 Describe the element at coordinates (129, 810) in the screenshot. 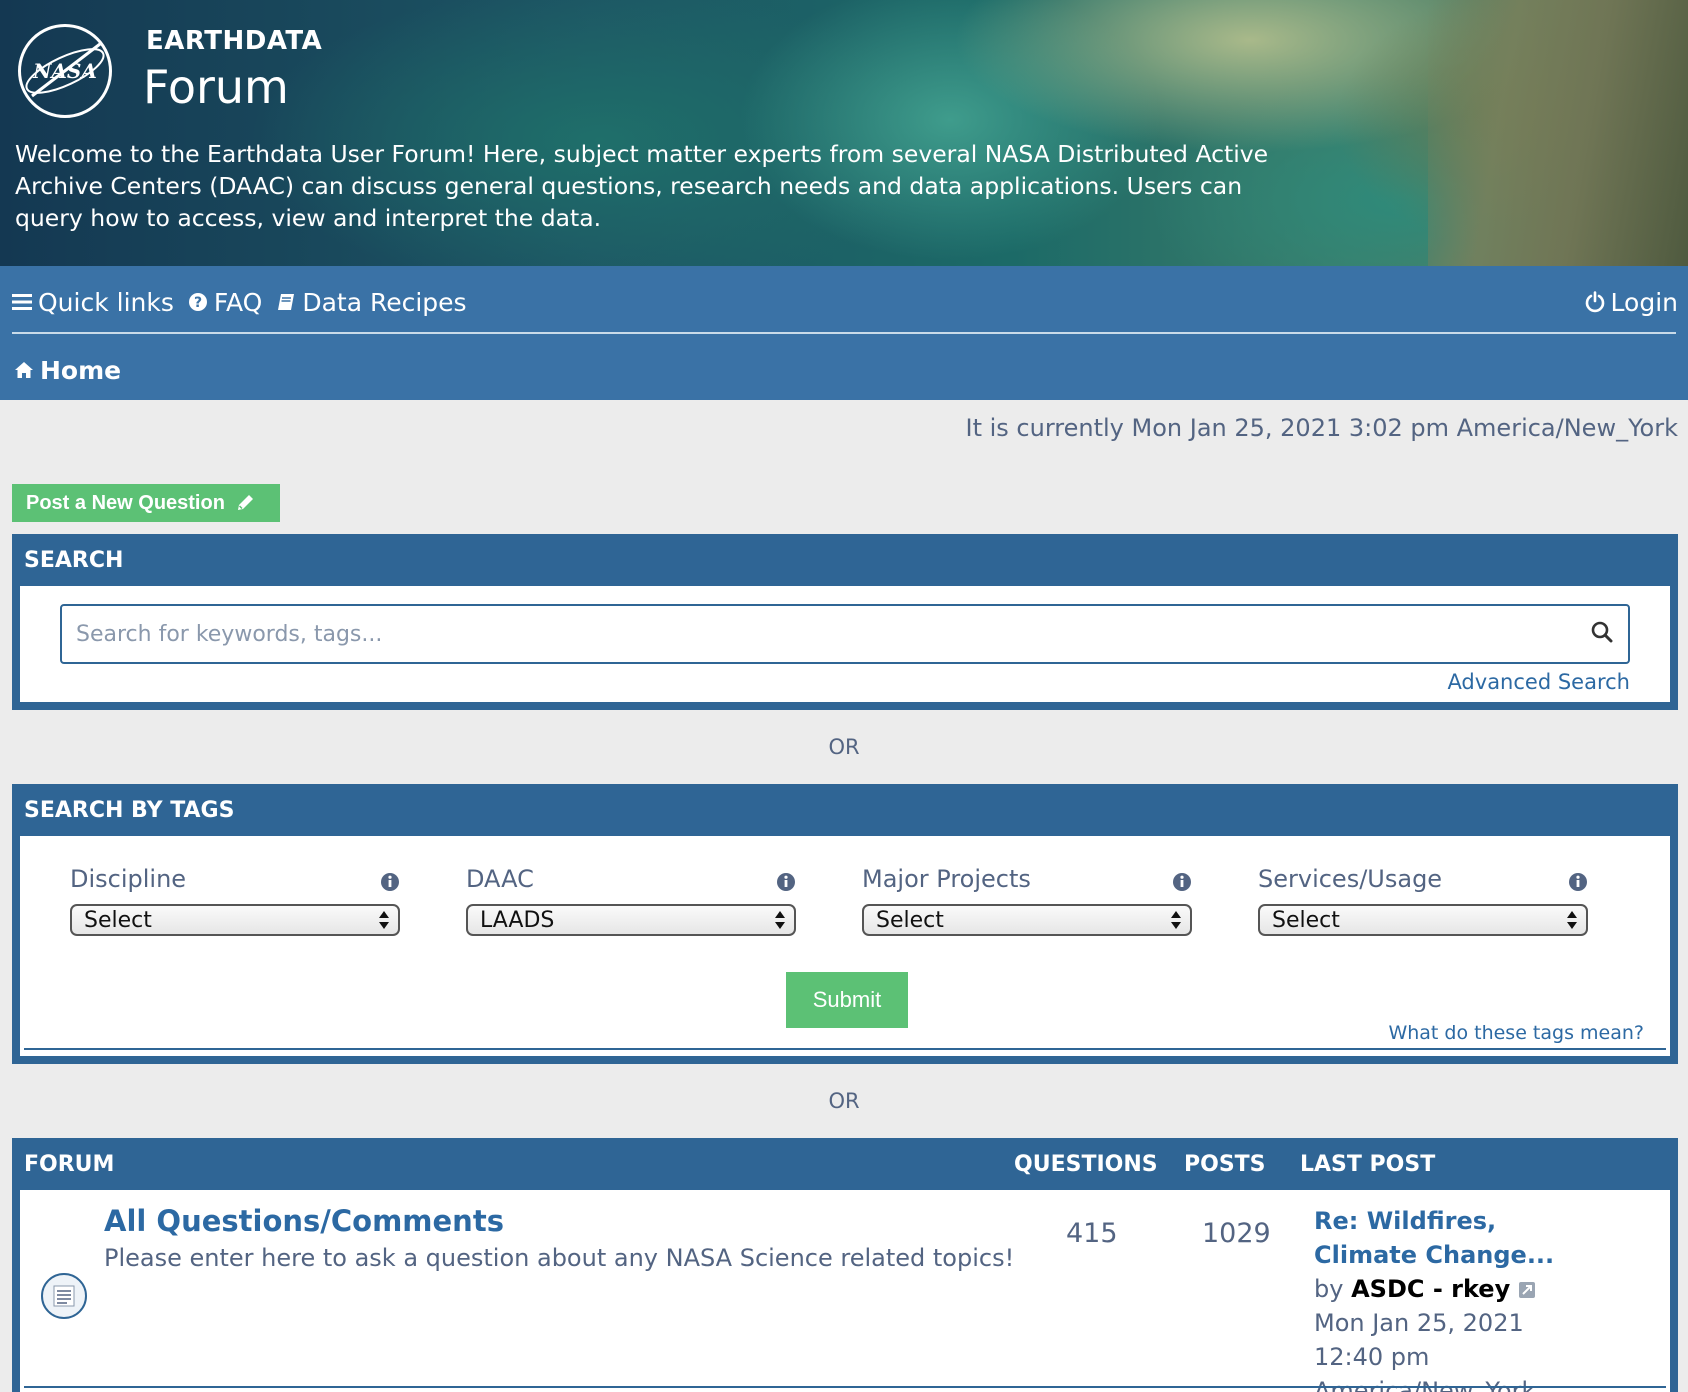

I see `search-by-tags-title: SEARCH BY TAGS` at that location.